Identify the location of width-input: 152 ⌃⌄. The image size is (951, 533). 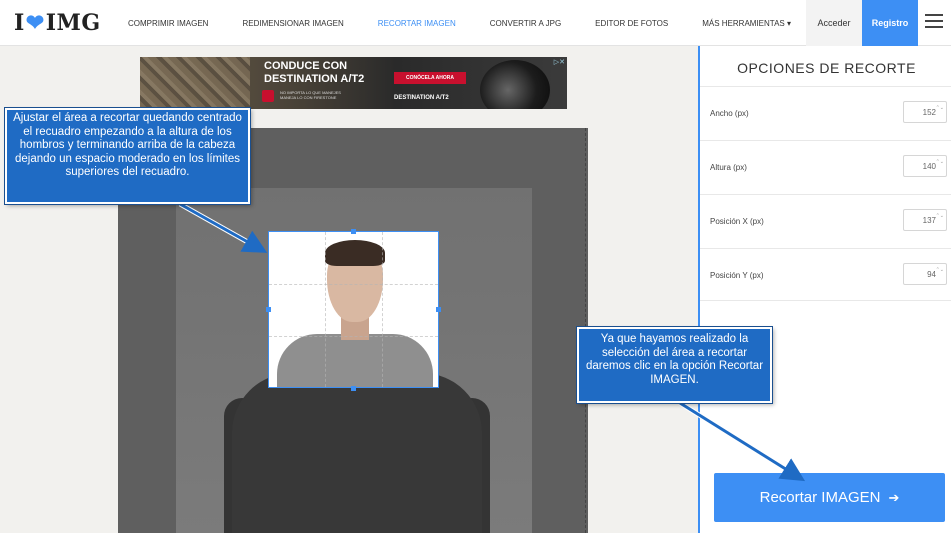
(925, 112).